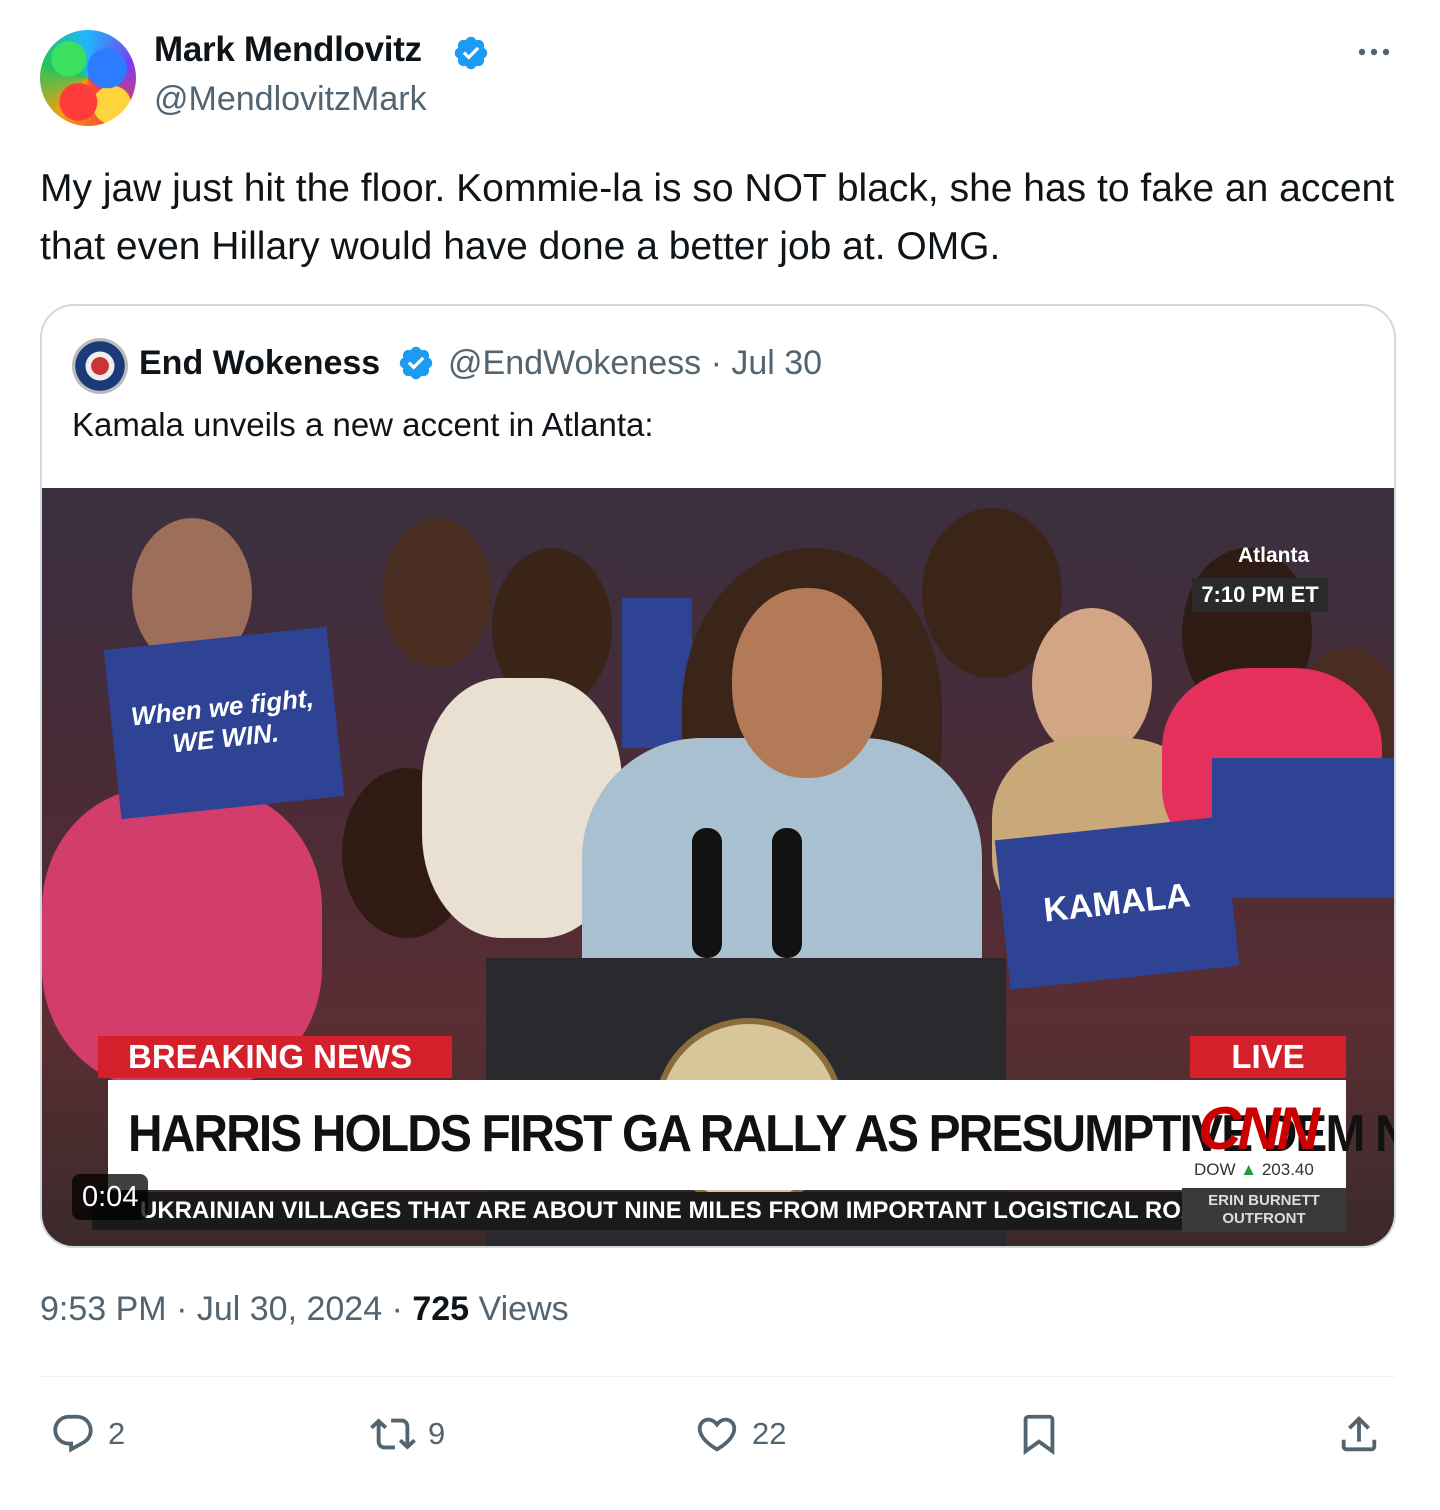  Describe the element at coordinates (717, 1434) in the screenshot. I see `heart-icon` at that location.